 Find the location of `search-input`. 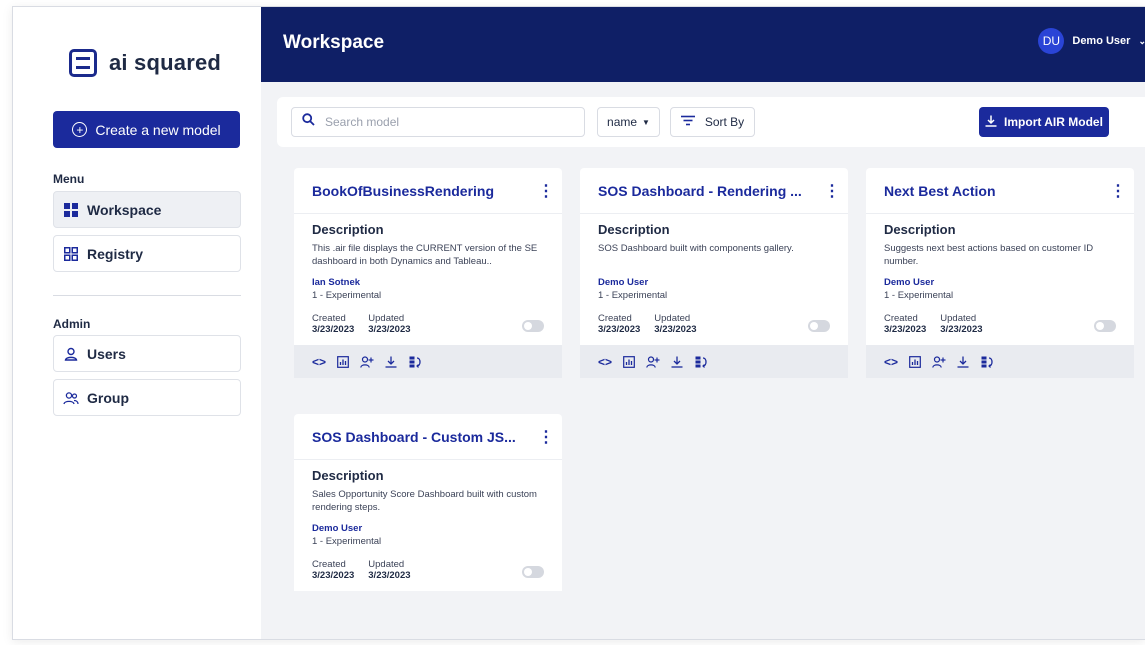

search-input is located at coordinates (440, 122).